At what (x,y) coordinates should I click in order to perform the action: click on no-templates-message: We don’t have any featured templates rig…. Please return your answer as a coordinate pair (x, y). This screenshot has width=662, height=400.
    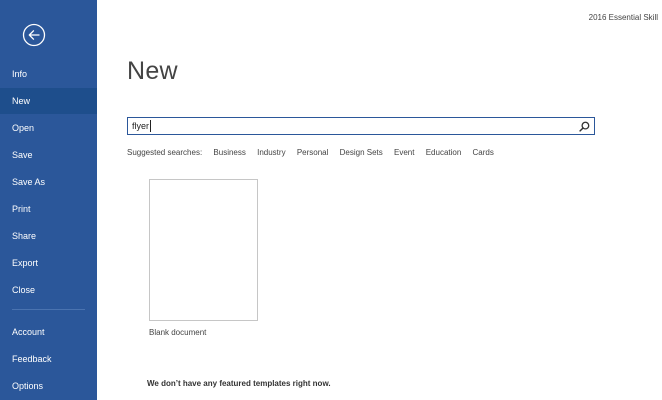
    Looking at the image, I should click on (239, 383).